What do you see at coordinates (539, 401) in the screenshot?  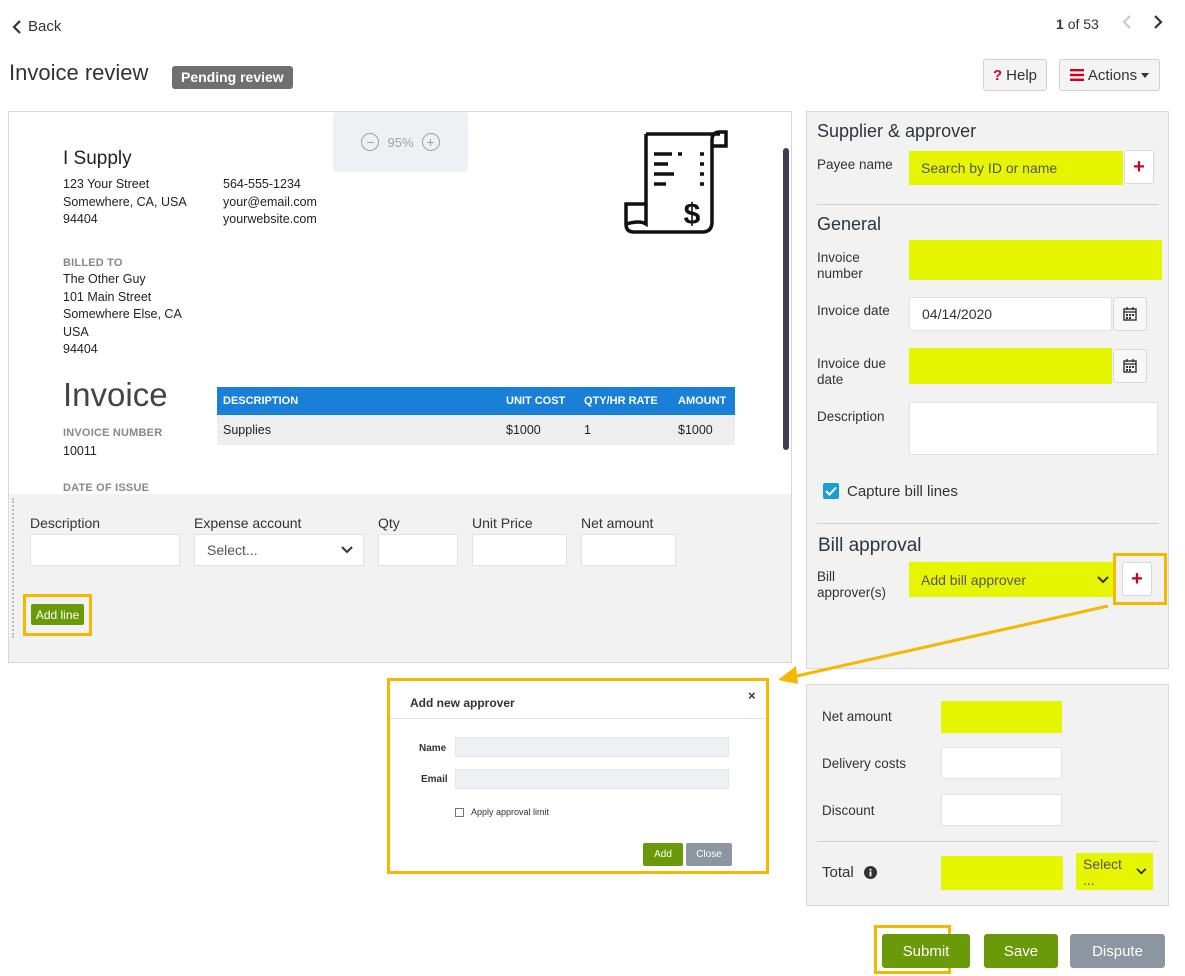 I see `table-header: UNIT COST` at bounding box center [539, 401].